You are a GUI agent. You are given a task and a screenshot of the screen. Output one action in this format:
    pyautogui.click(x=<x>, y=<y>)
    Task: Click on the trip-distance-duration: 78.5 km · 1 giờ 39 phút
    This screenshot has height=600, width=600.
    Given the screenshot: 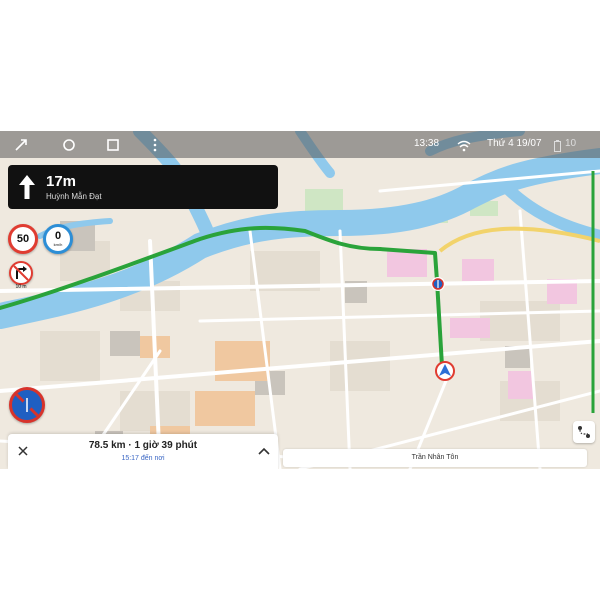 What is the action you would take?
    pyautogui.click(x=143, y=445)
    